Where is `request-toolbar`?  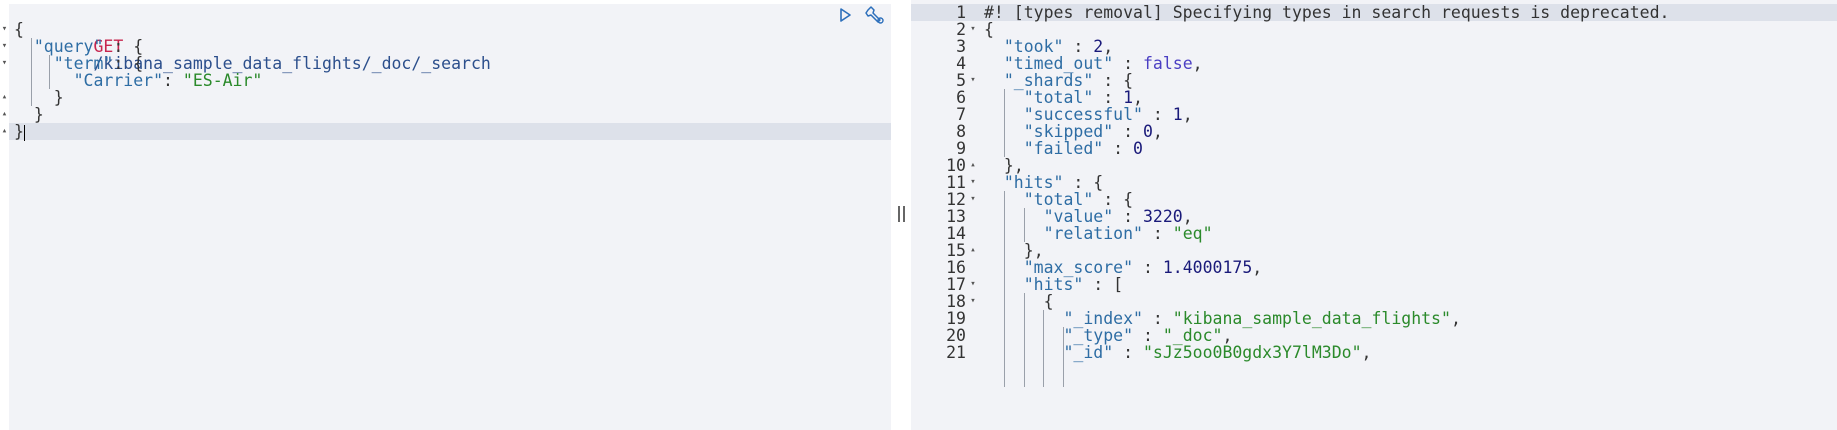
request-toolbar is located at coordinates (860, 15).